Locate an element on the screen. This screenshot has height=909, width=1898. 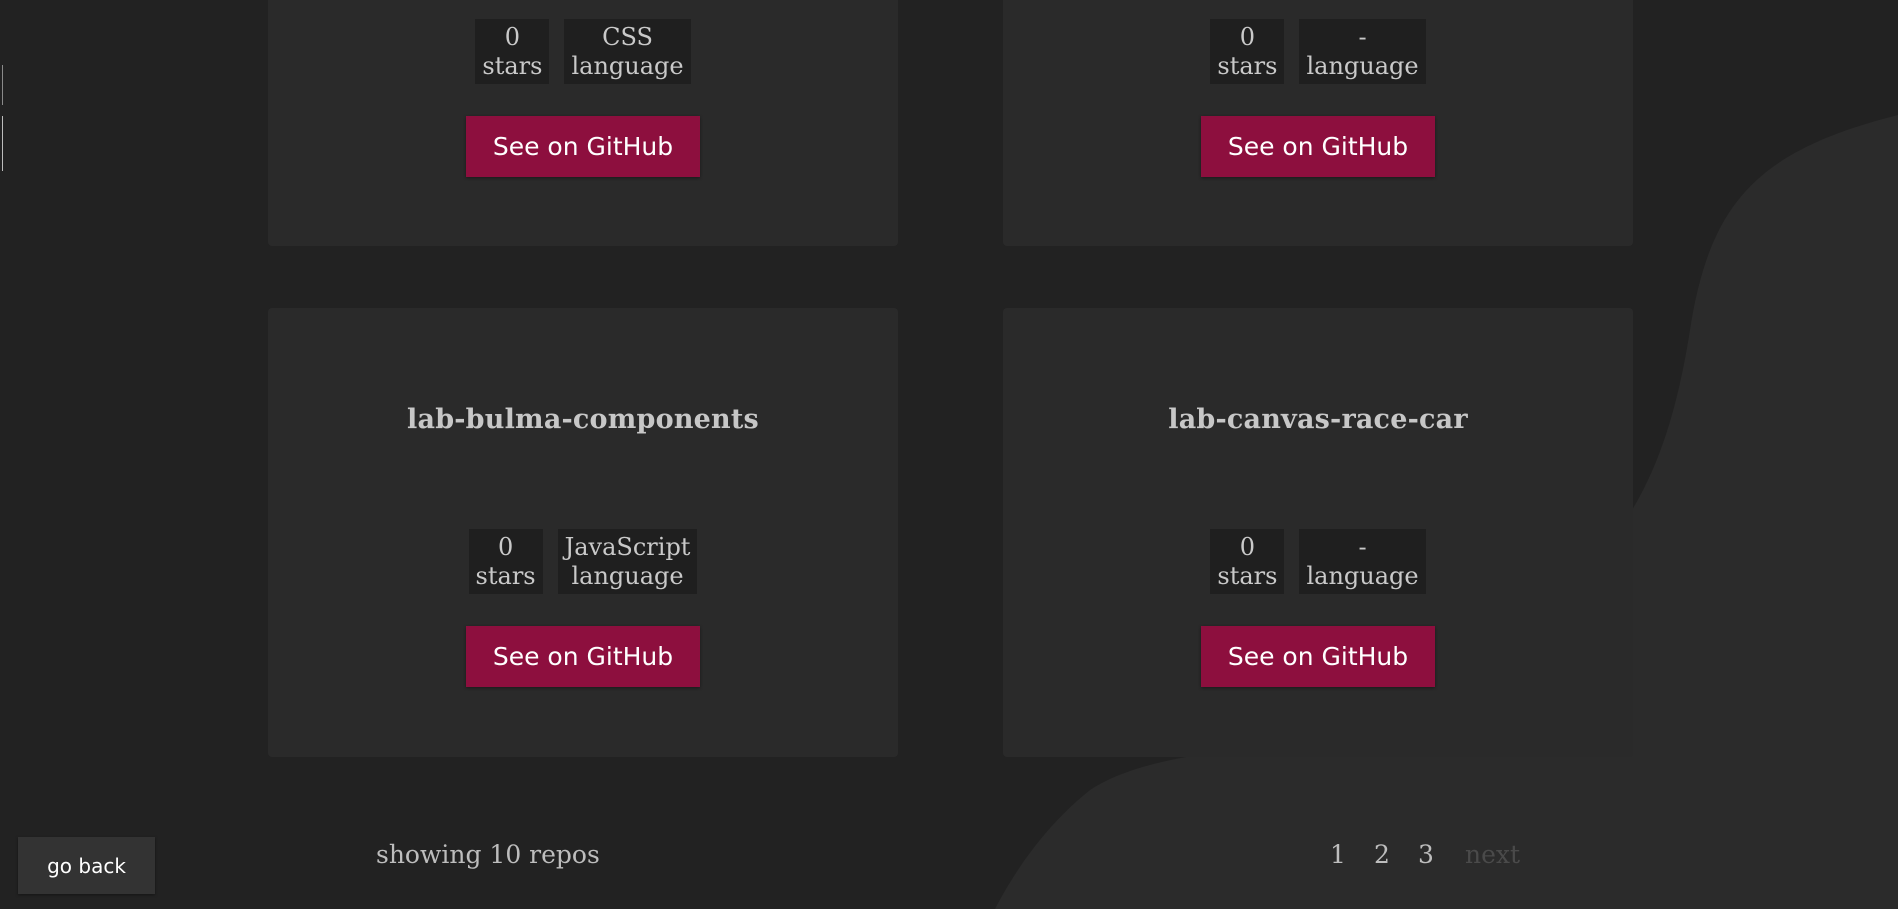
pagination: 1 2 3 next is located at coordinates (1422, 854).